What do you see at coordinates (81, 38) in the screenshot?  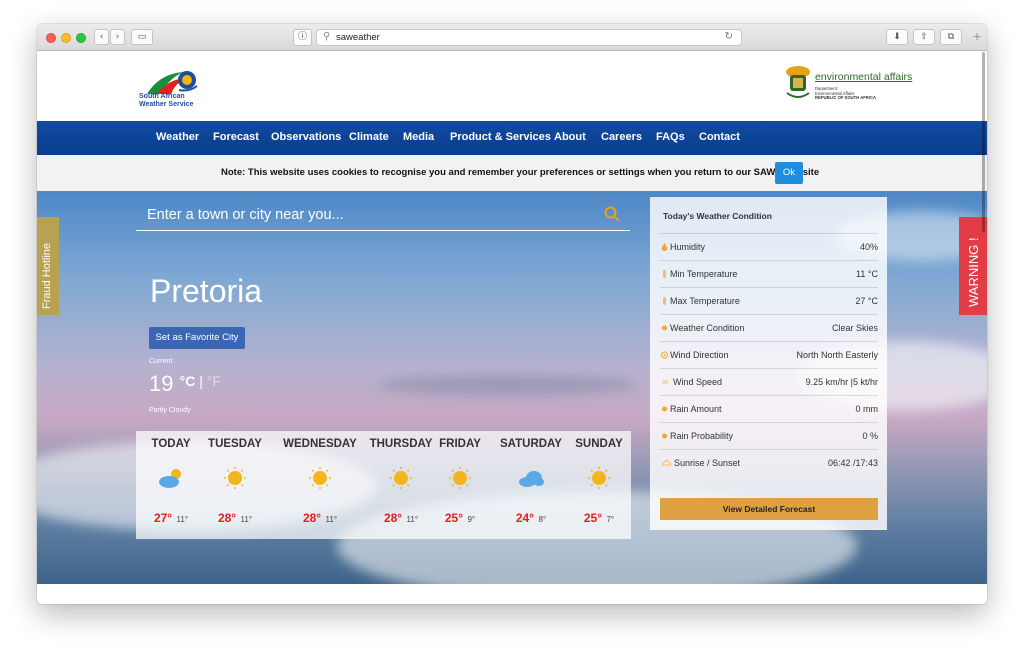 I see `maximize-window-button` at bounding box center [81, 38].